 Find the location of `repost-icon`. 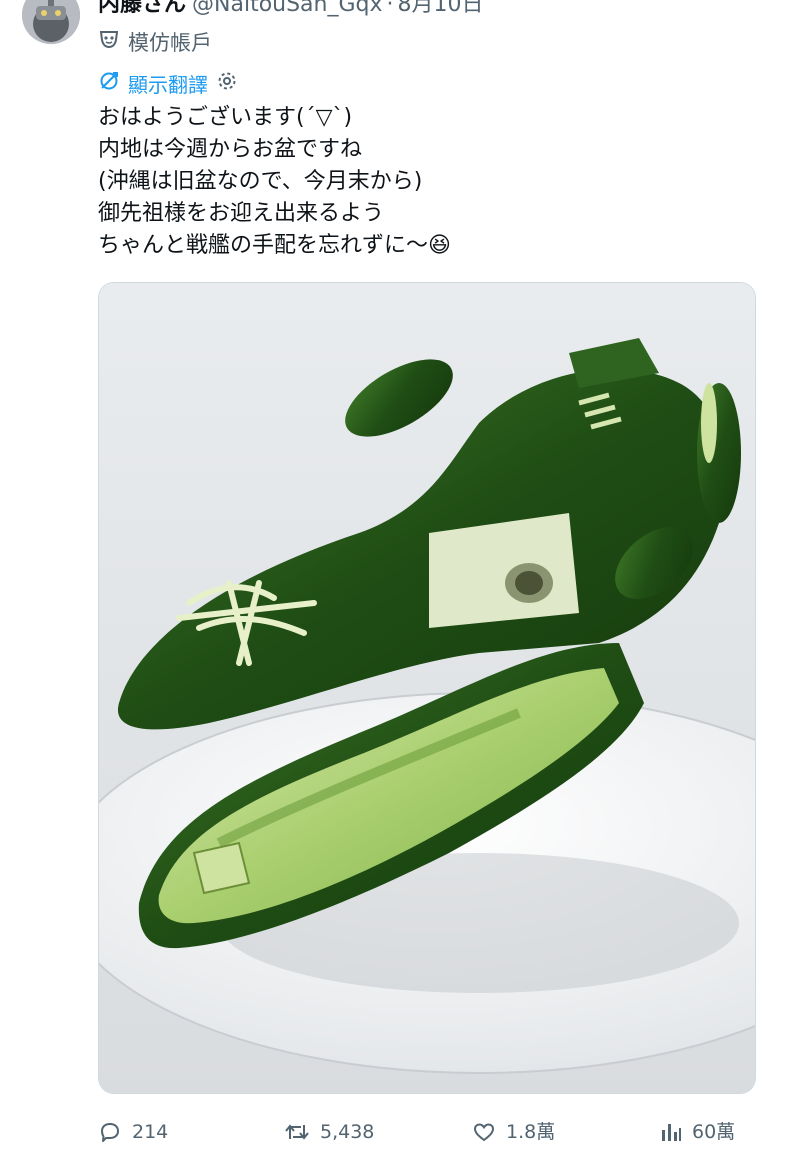

repost-icon is located at coordinates (297, 1132).